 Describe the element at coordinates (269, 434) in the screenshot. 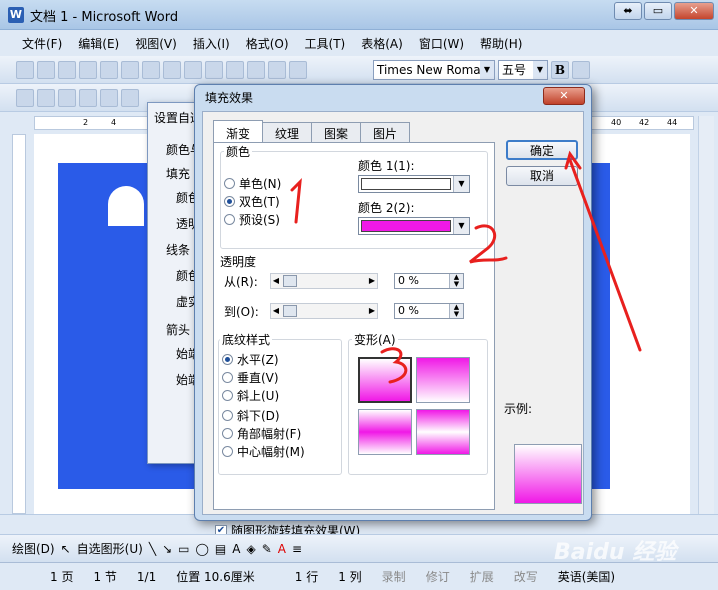

I see `style-label: 角部幅射(F)` at that location.